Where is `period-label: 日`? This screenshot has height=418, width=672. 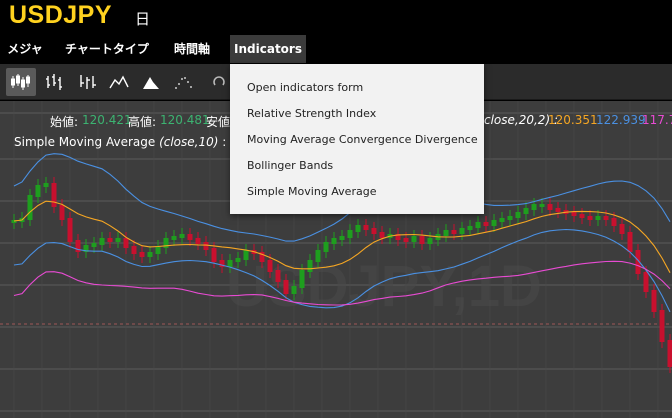
period-label: 日 is located at coordinates (143, 19).